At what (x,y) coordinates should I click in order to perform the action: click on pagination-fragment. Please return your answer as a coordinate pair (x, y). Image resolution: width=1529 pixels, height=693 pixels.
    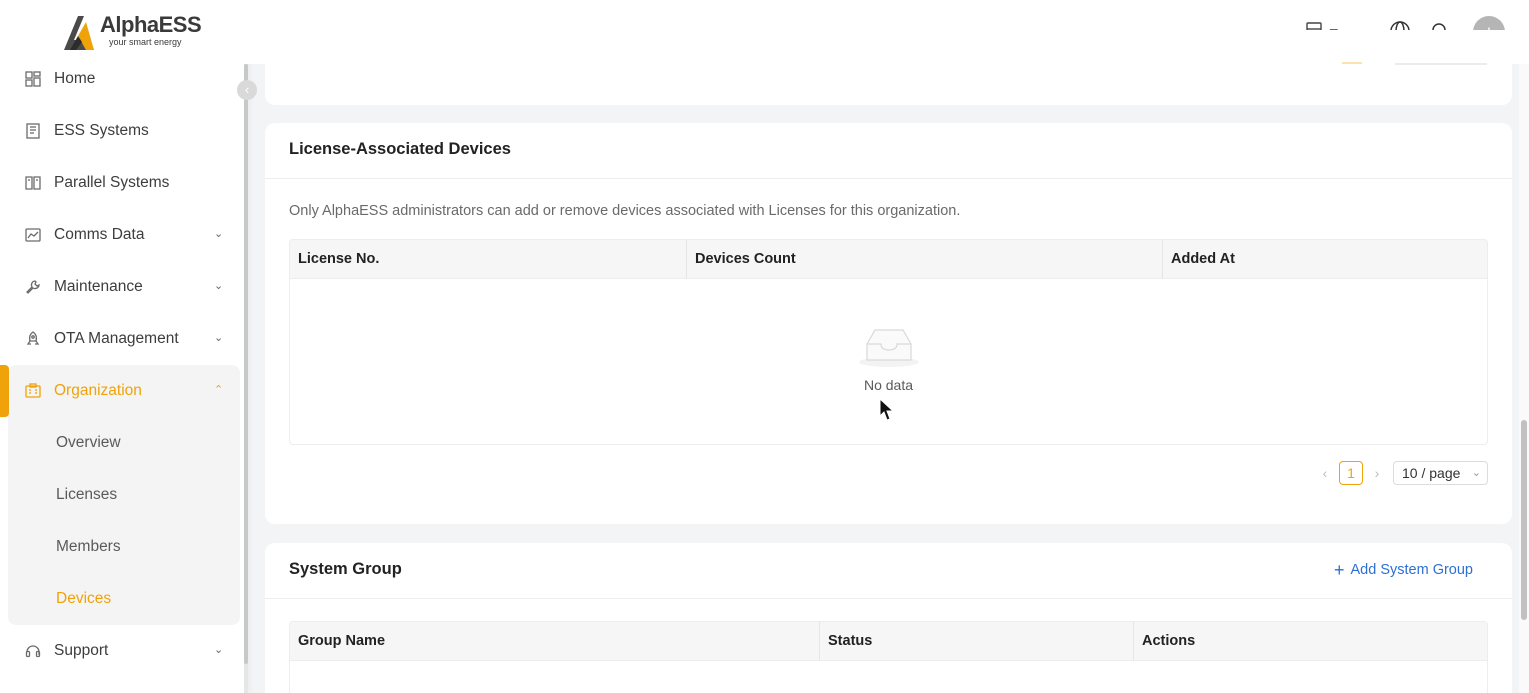
    Looking at the image, I should click on (1352, 62).